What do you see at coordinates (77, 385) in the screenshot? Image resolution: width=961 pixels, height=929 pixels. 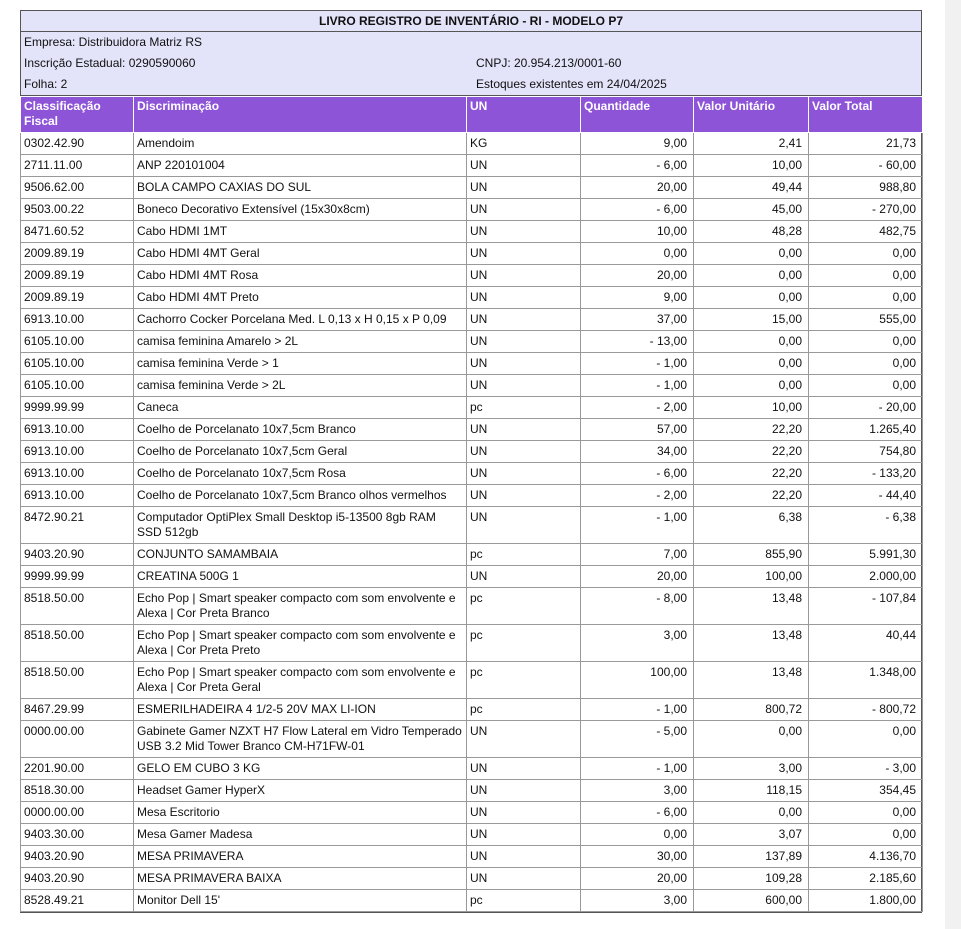 I see `cell-classification: 6105.10.00` at bounding box center [77, 385].